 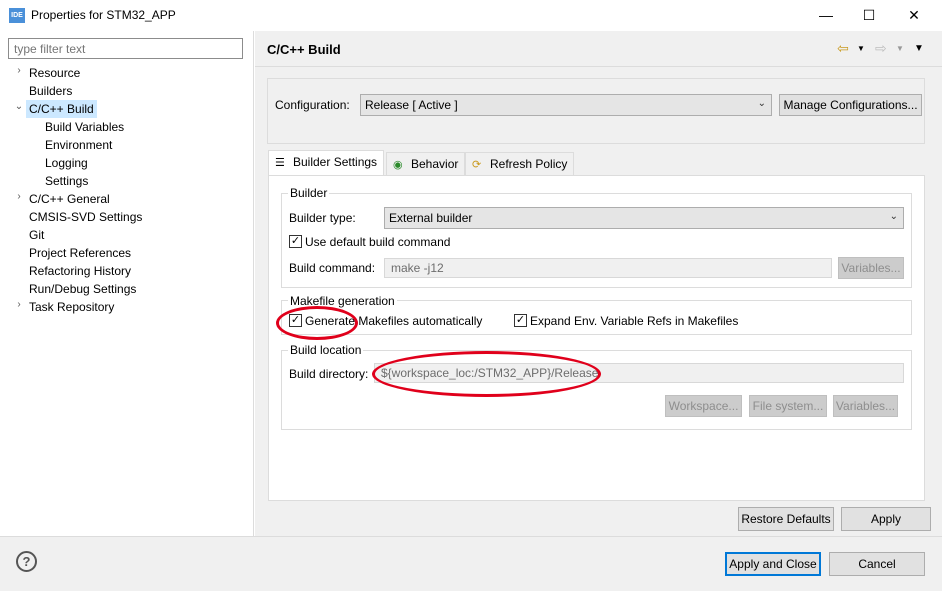 What do you see at coordinates (786, 519) in the screenshot?
I see `restore-defaults-button: Restore Defaults` at bounding box center [786, 519].